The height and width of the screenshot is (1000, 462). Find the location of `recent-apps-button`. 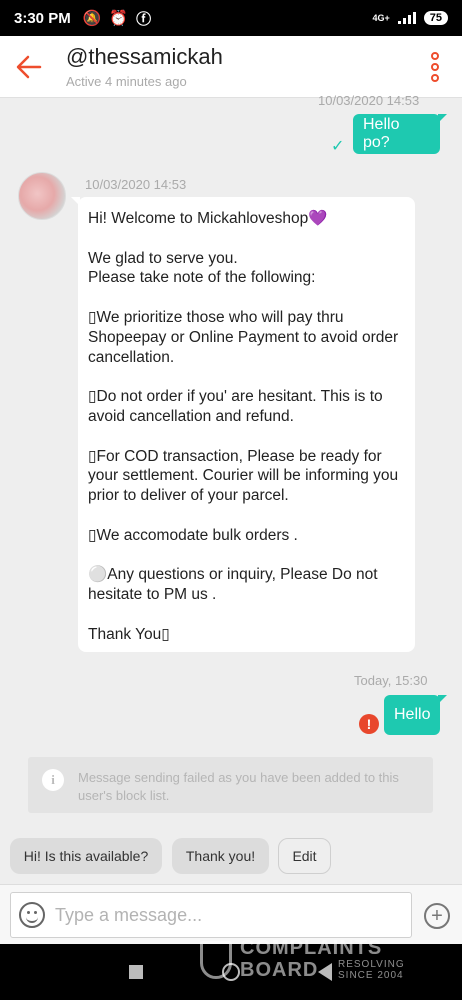

recent-apps-button is located at coordinates (136, 972).